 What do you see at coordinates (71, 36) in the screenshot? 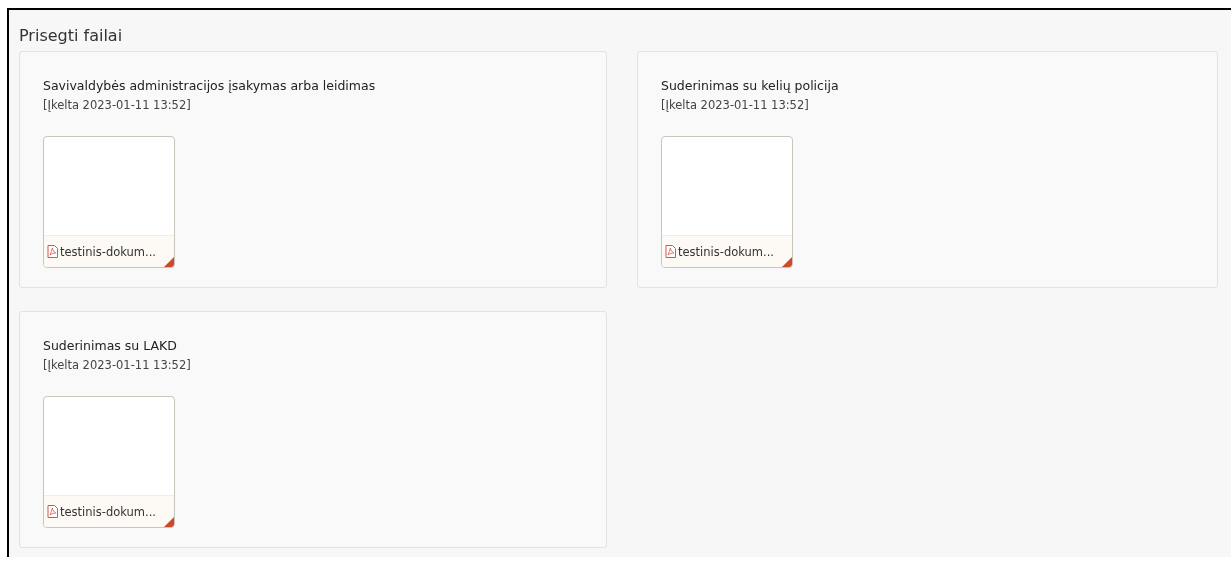
I see `section-title: Prisegti failai` at bounding box center [71, 36].